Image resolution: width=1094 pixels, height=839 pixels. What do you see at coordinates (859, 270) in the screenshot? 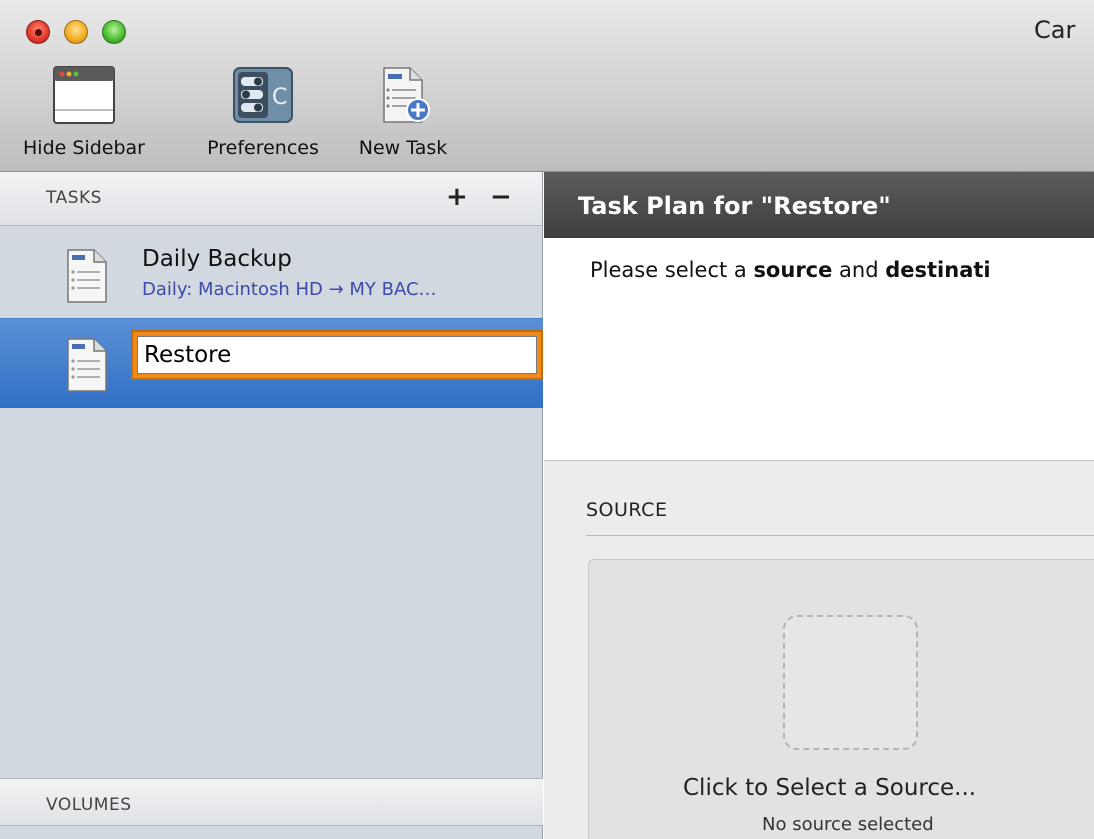
I see `instruction-mid: and` at bounding box center [859, 270].